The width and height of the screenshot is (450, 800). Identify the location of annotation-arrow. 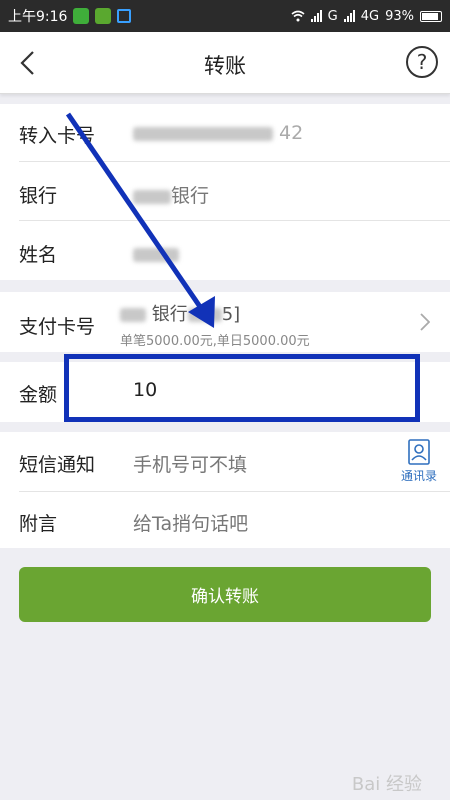
(140, 220).